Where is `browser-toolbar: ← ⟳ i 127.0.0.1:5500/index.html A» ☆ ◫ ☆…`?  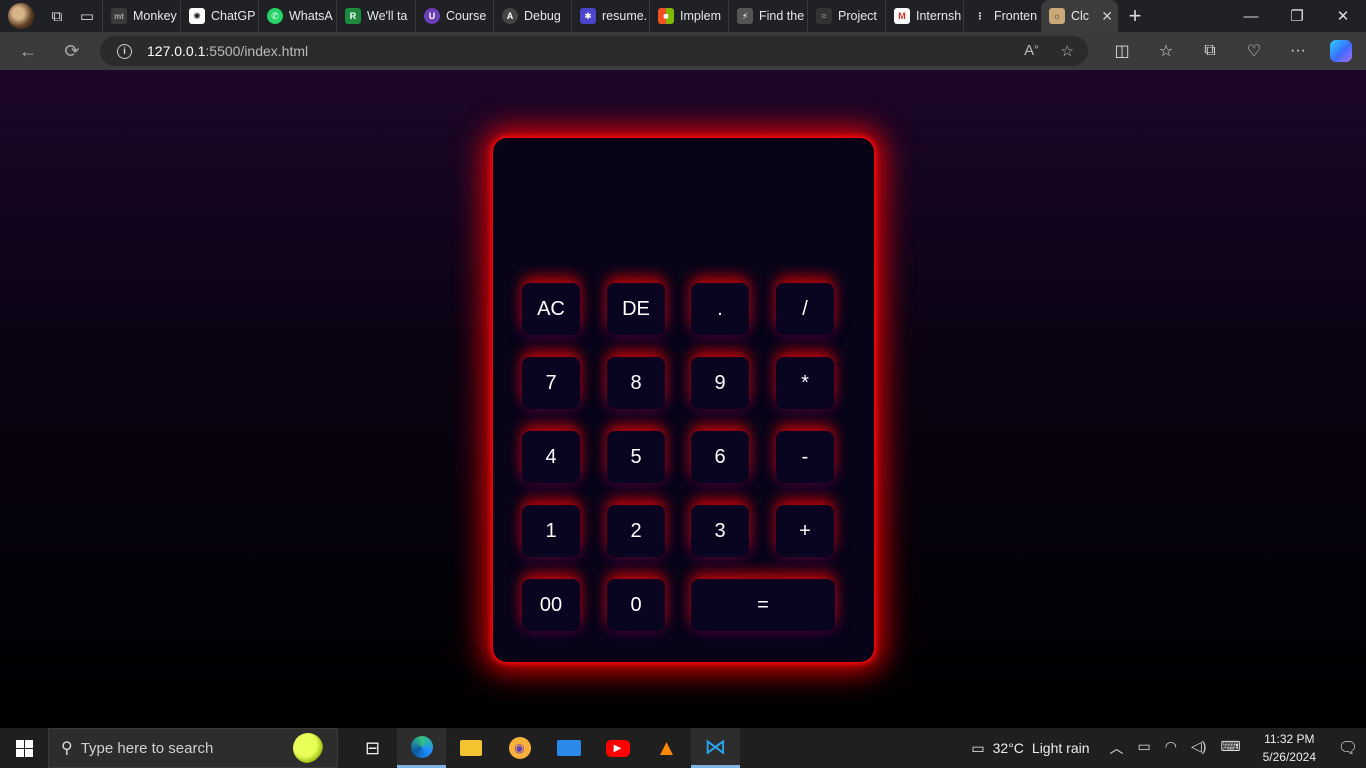 browser-toolbar: ← ⟳ i 127.0.0.1:5500/index.html A» ☆ ◫ ☆… is located at coordinates (683, 51).